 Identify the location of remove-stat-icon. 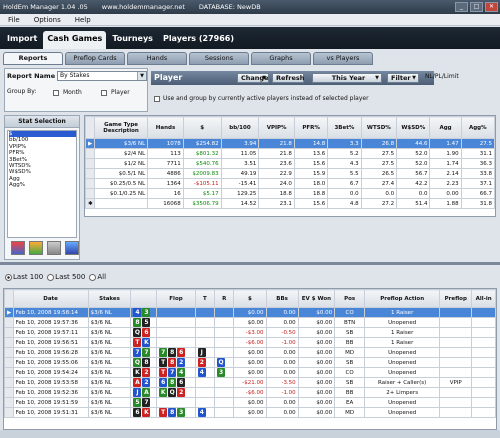
(36, 248).